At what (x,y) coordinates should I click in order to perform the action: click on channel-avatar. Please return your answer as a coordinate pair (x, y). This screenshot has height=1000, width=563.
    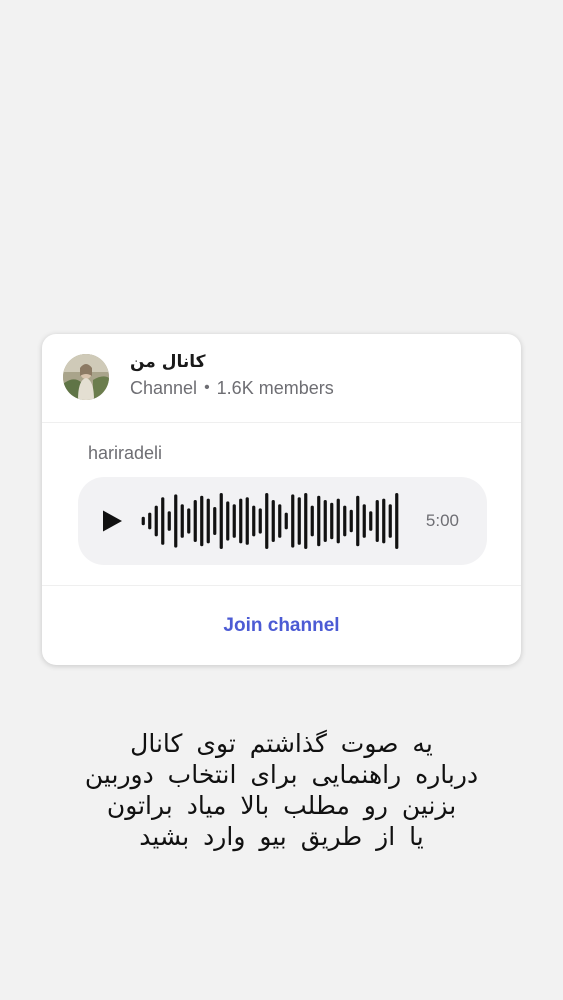
    Looking at the image, I should click on (86, 377).